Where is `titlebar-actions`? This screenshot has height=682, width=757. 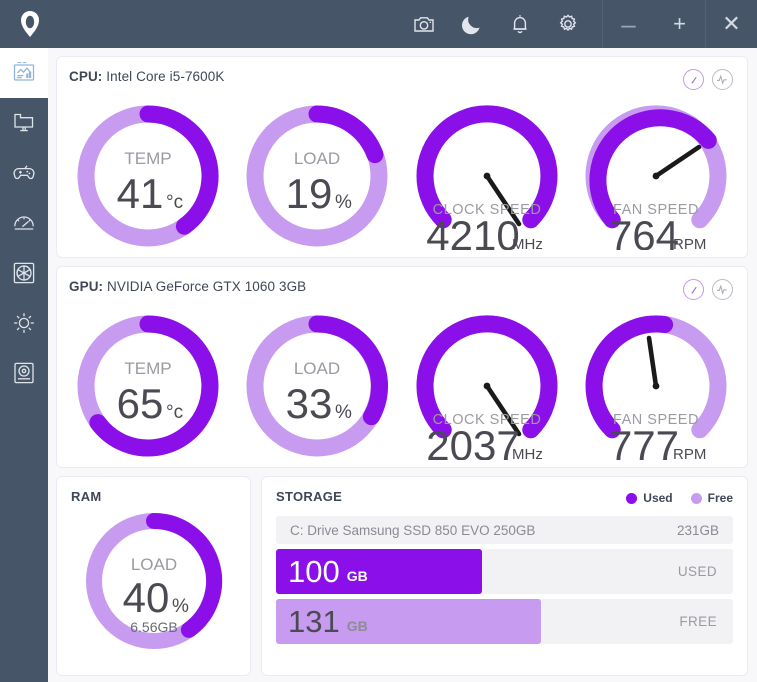
titlebar-actions is located at coordinates (496, 24).